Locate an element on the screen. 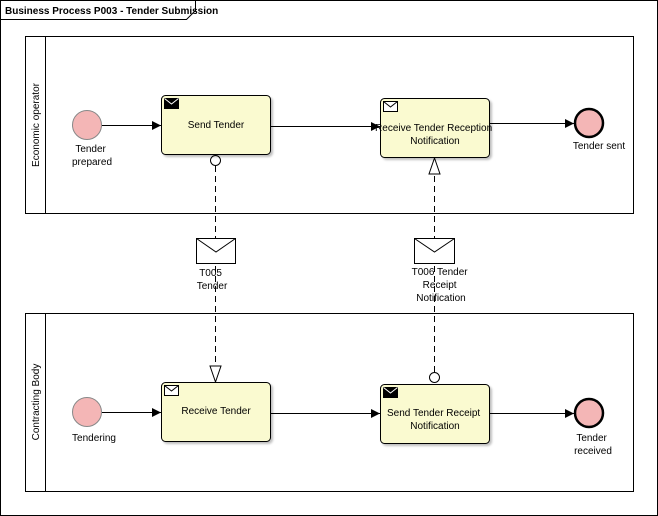 This screenshot has width=658, height=516. task-receive-tender: Receive Tender is located at coordinates (216, 412).